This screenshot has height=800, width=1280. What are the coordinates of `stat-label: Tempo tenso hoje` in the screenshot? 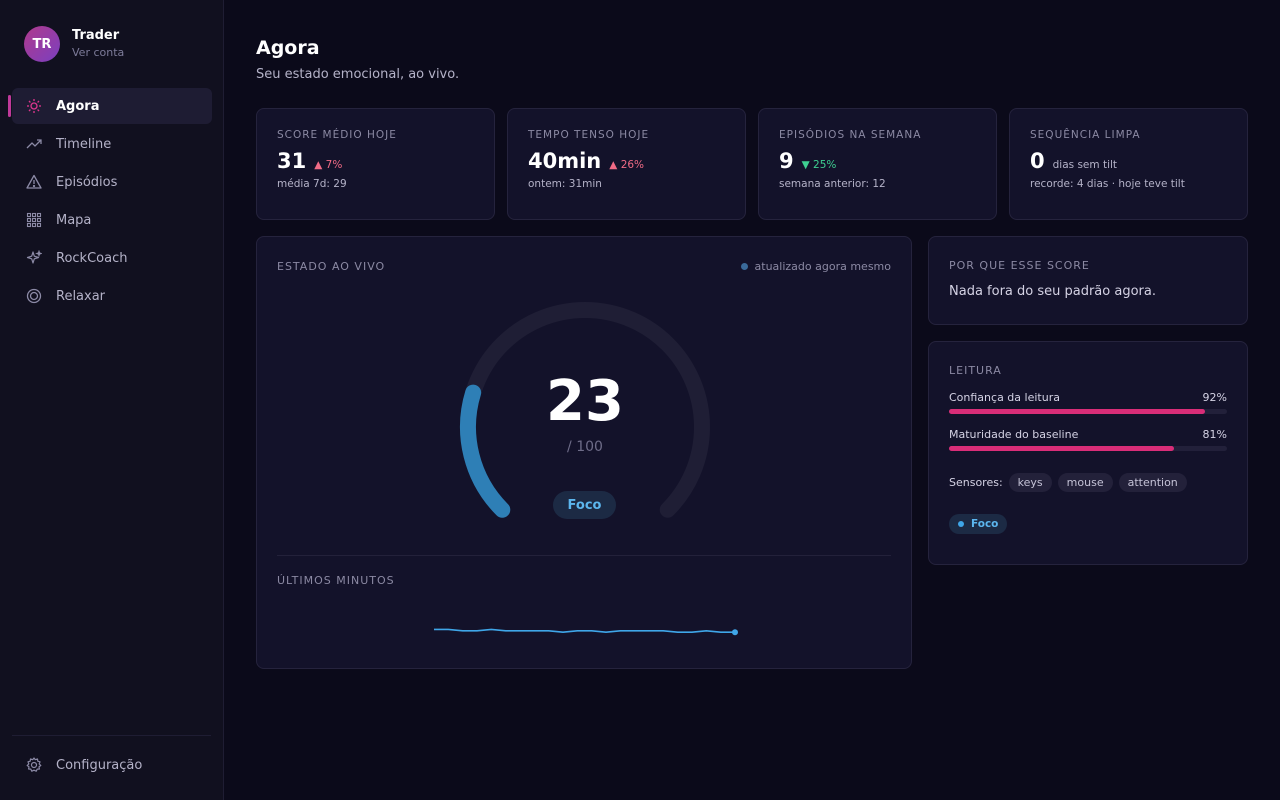 It's located at (589, 135).